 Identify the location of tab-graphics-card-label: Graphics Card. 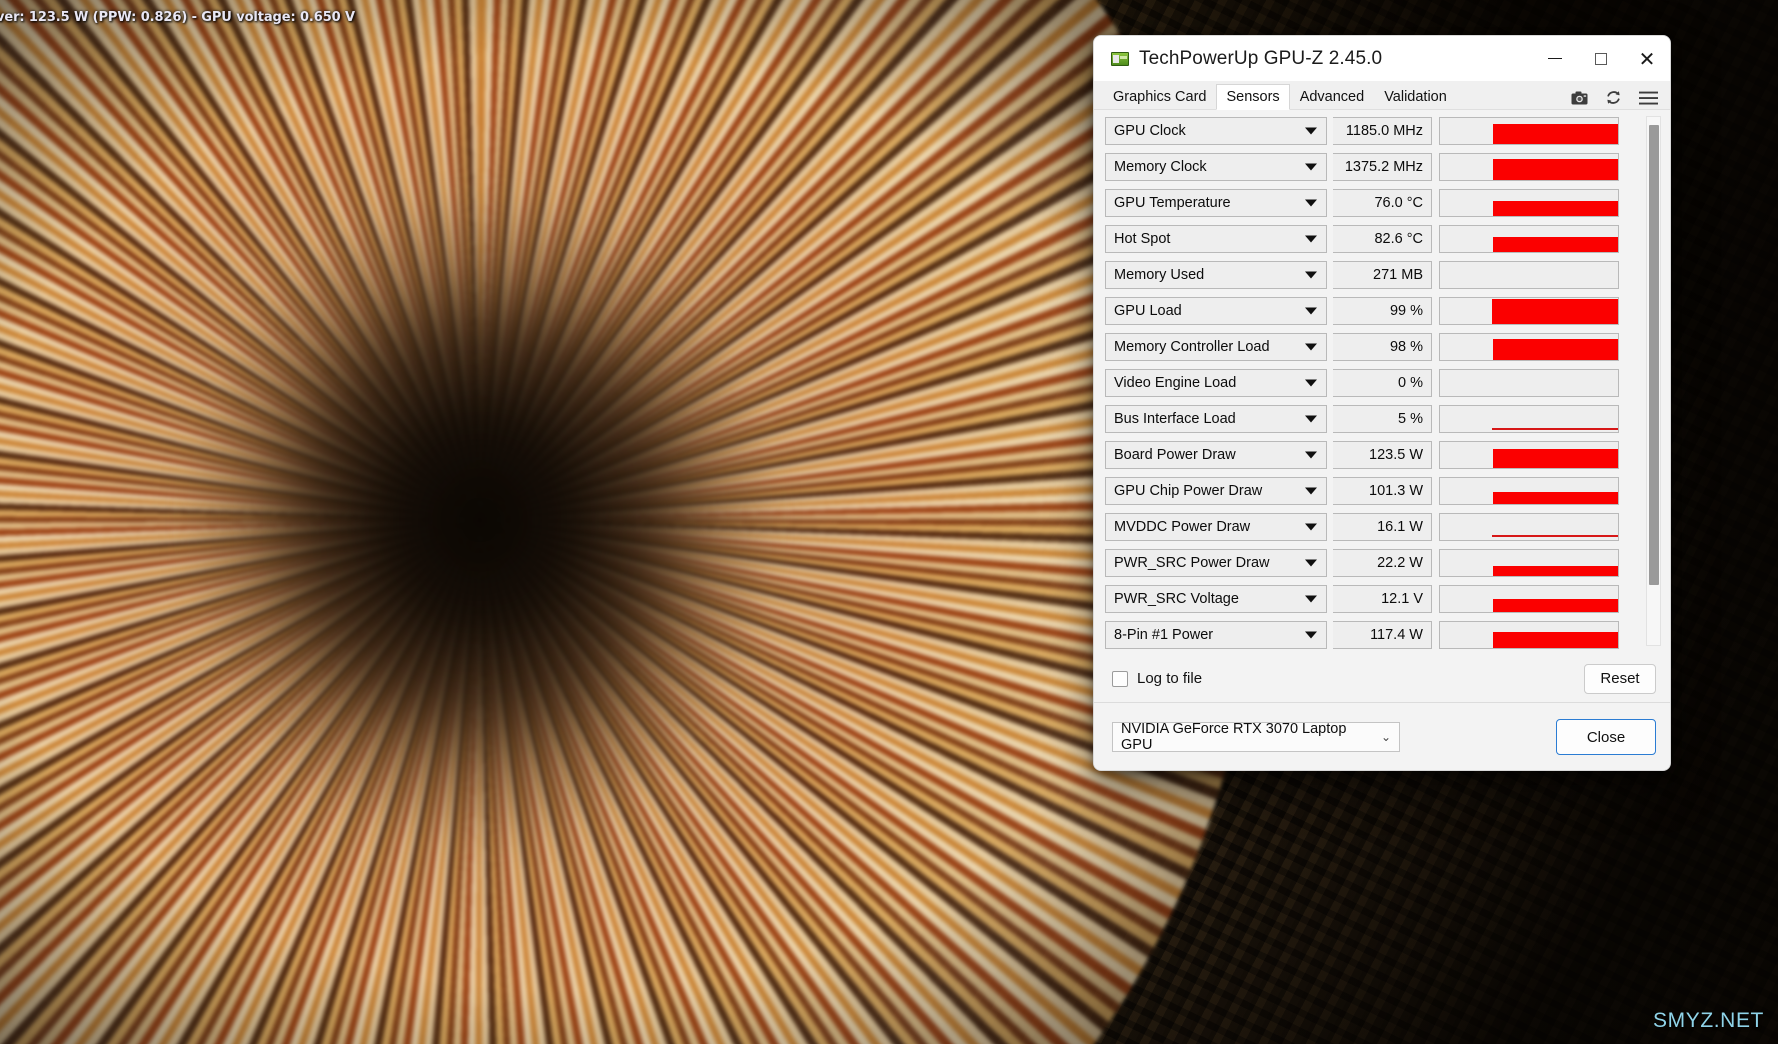
(1160, 96).